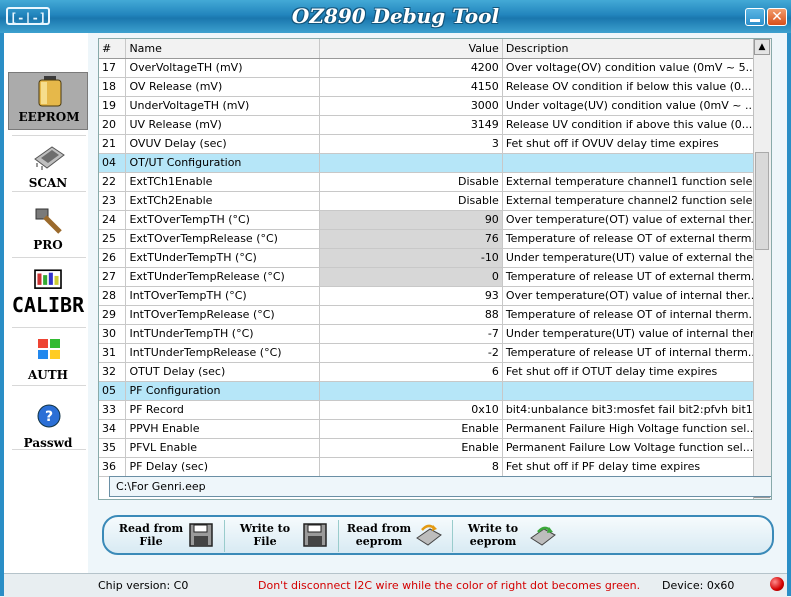 The image size is (791, 597). Describe the element at coordinates (282, 536) in the screenshot. I see `write-to-file-button: Write to File` at that location.